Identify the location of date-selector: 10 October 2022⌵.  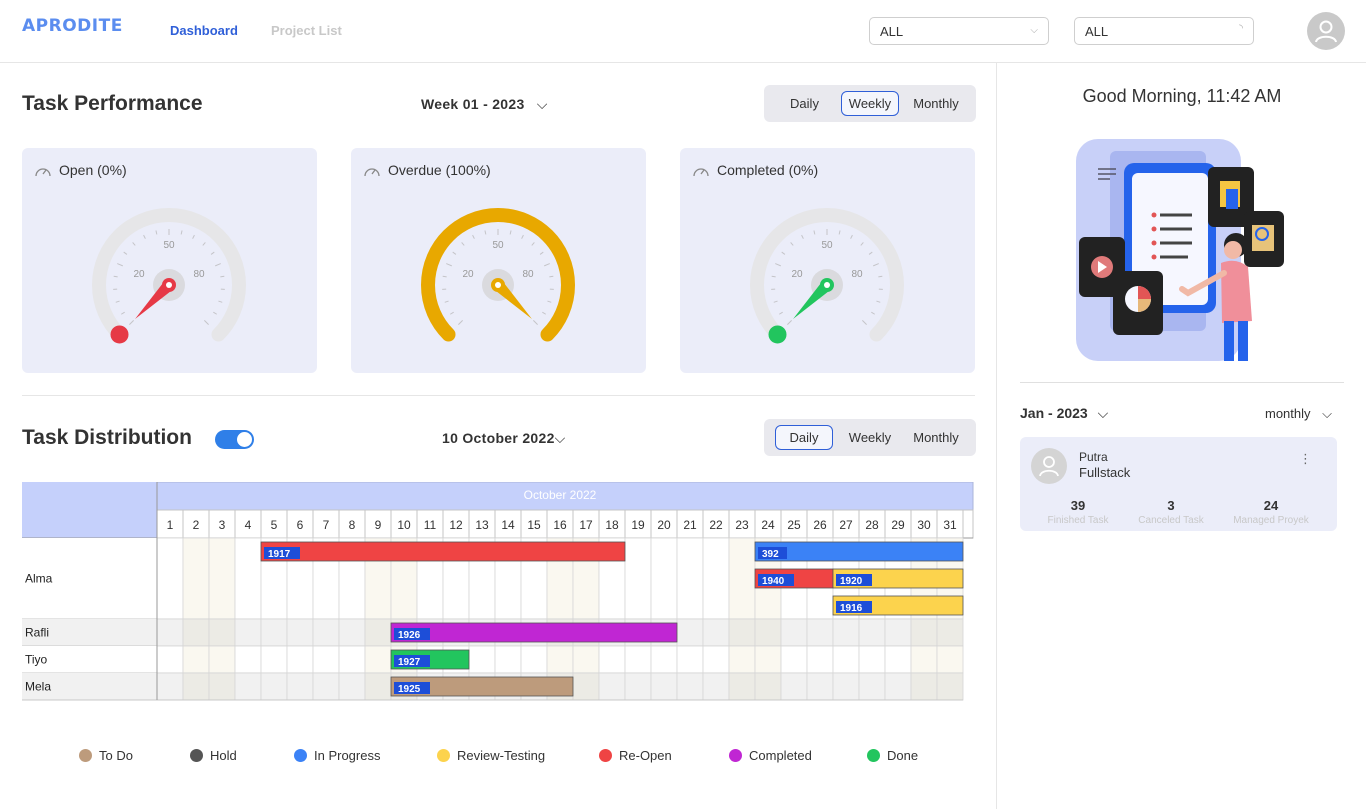
(504, 438).